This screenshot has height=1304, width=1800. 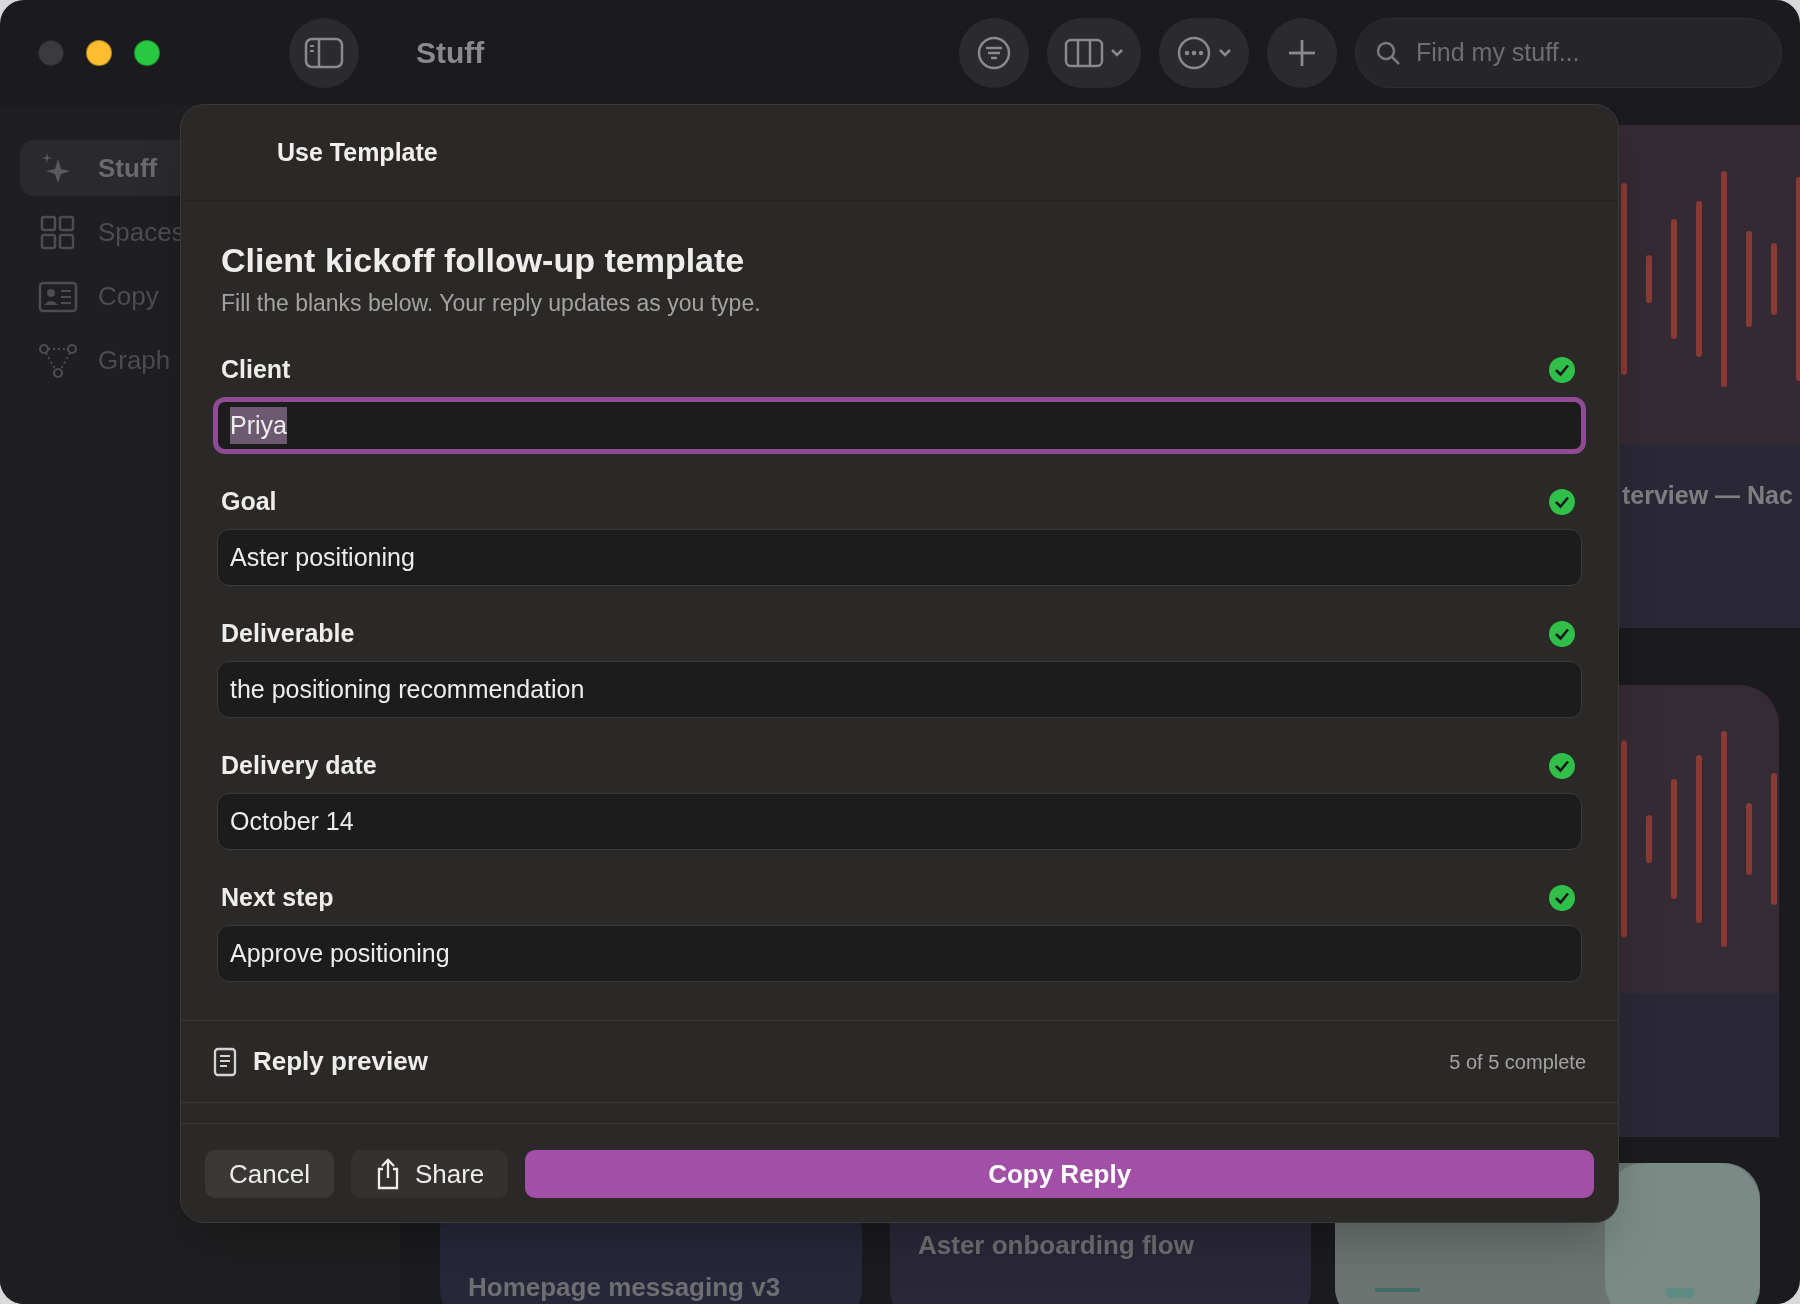 What do you see at coordinates (1707, 495) in the screenshot?
I see `card-title: terview — Nac` at bounding box center [1707, 495].